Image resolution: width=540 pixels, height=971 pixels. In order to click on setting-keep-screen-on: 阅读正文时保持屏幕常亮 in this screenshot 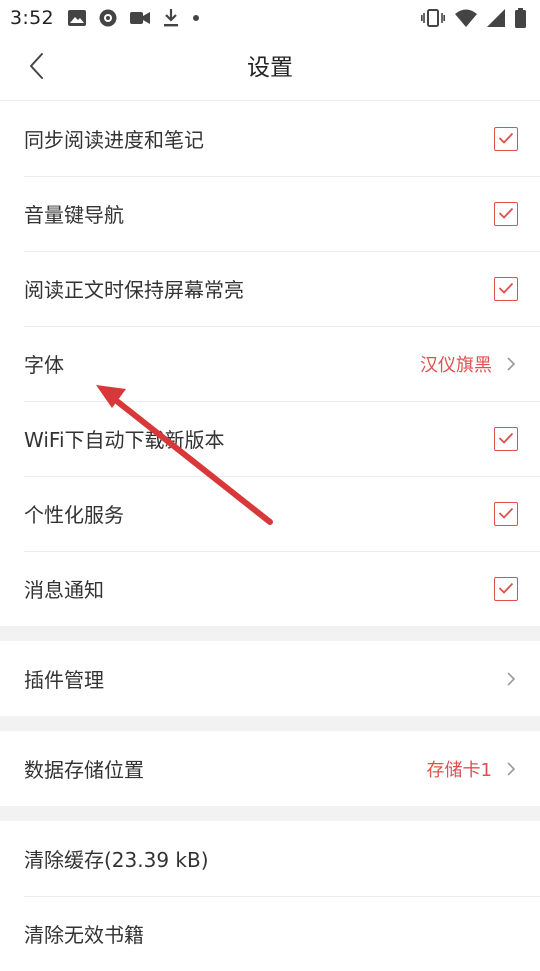, I will do `click(270, 288)`.